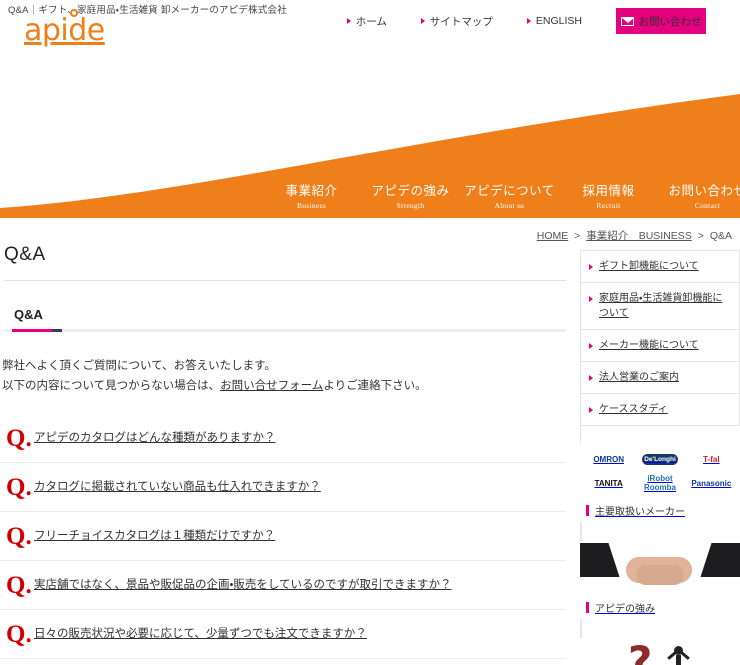 The height and width of the screenshot is (665, 740). Describe the element at coordinates (311, 205) in the screenshot. I see `mainnav-label-en: Business` at that location.